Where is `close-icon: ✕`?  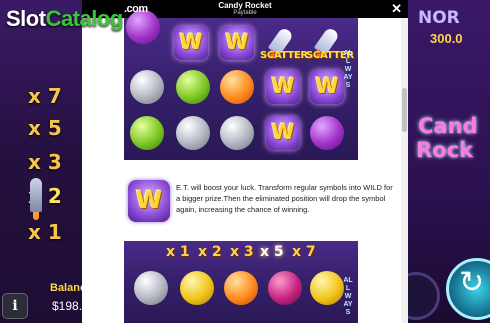 close-icon: ✕ is located at coordinates (396, 9).